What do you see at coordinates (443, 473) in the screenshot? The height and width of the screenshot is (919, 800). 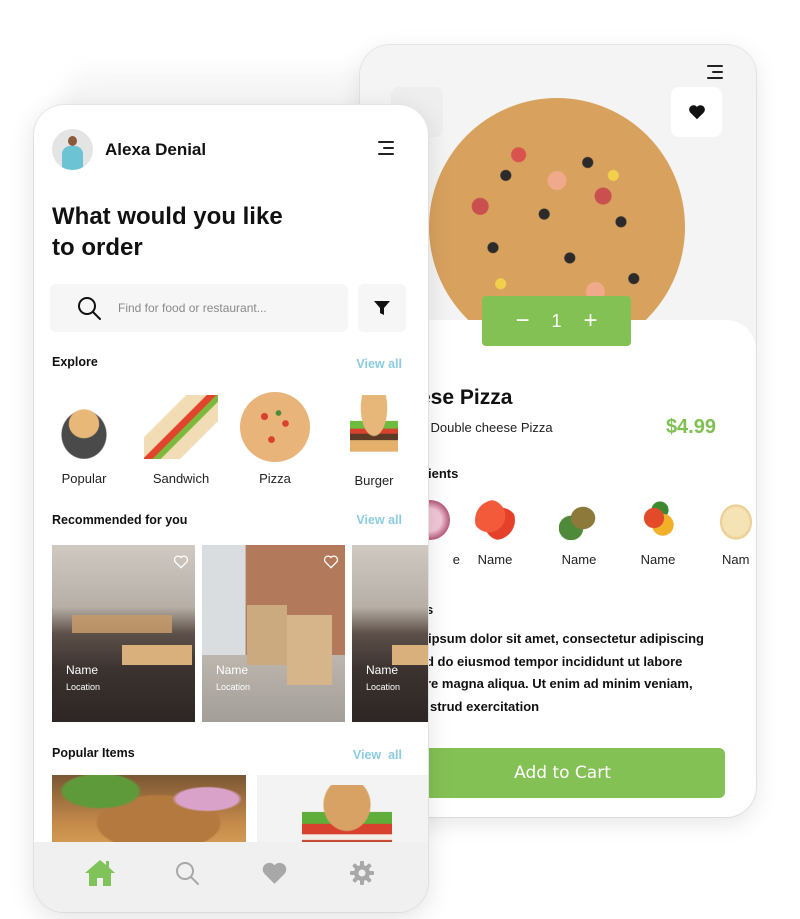 I see `ingredients-title: ients` at bounding box center [443, 473].